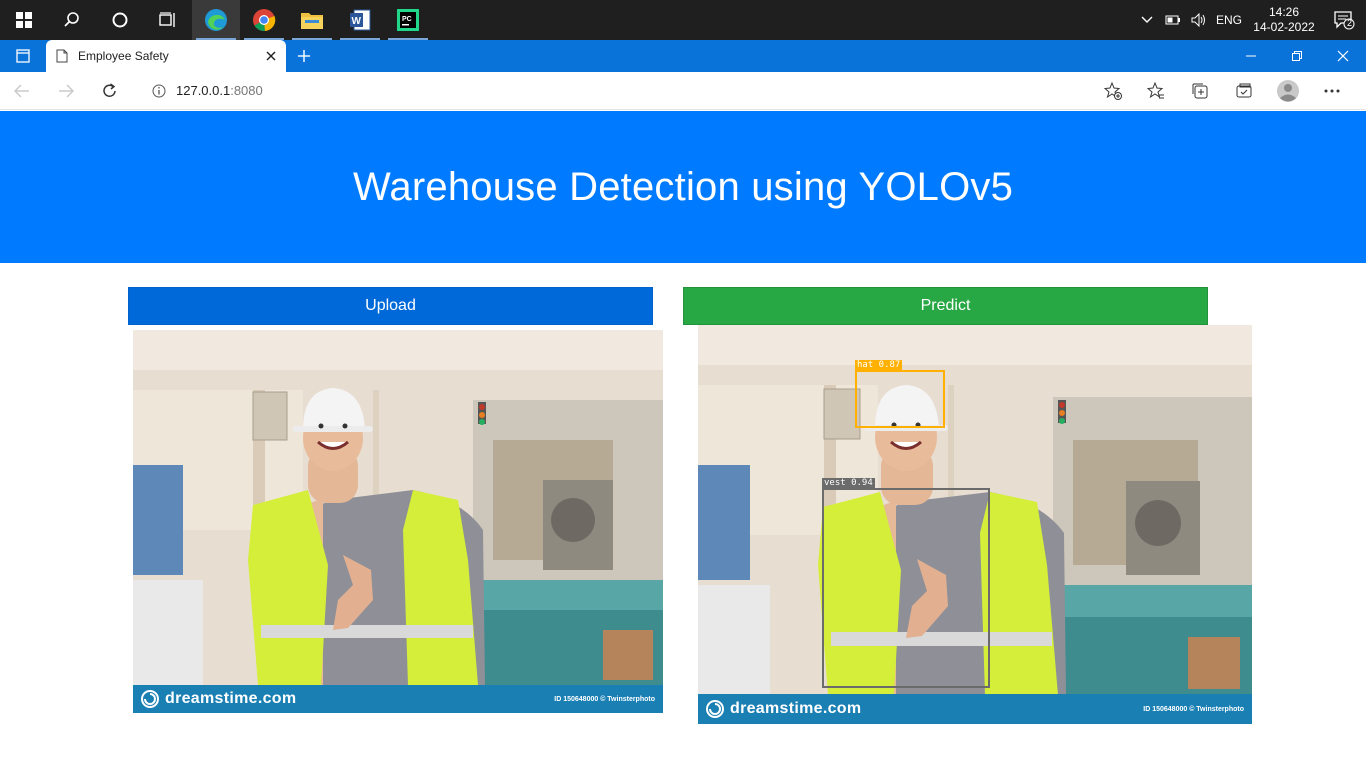 This screenshot has width=1366, height=768. What do you see at coordinates (159, 91) in the screenshot?
I see `info-icon` at bounding box center [159, 91].